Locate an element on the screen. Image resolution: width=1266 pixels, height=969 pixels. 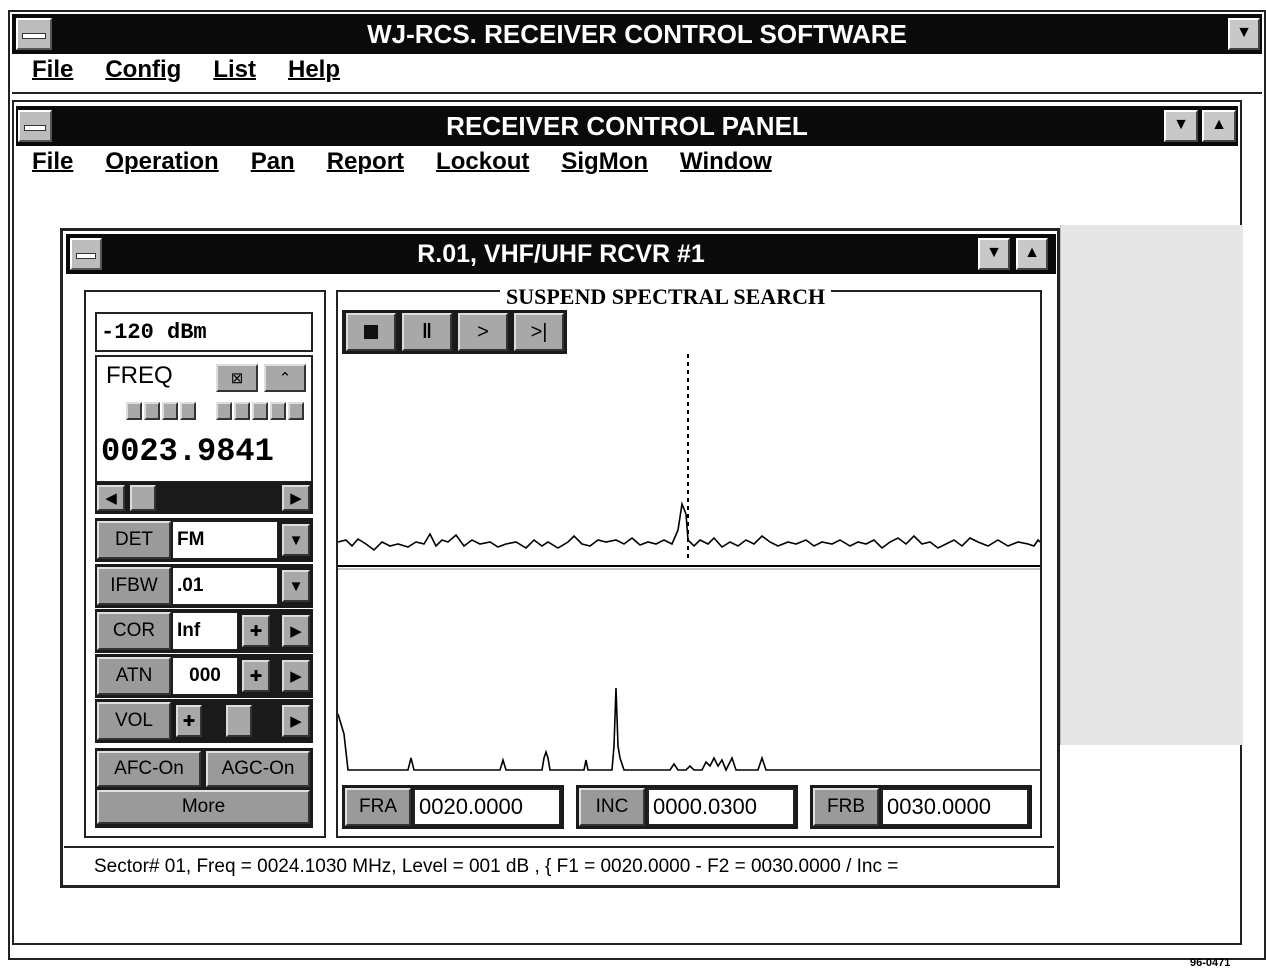
vol-button: VOL is located at coordinates (134, 721).